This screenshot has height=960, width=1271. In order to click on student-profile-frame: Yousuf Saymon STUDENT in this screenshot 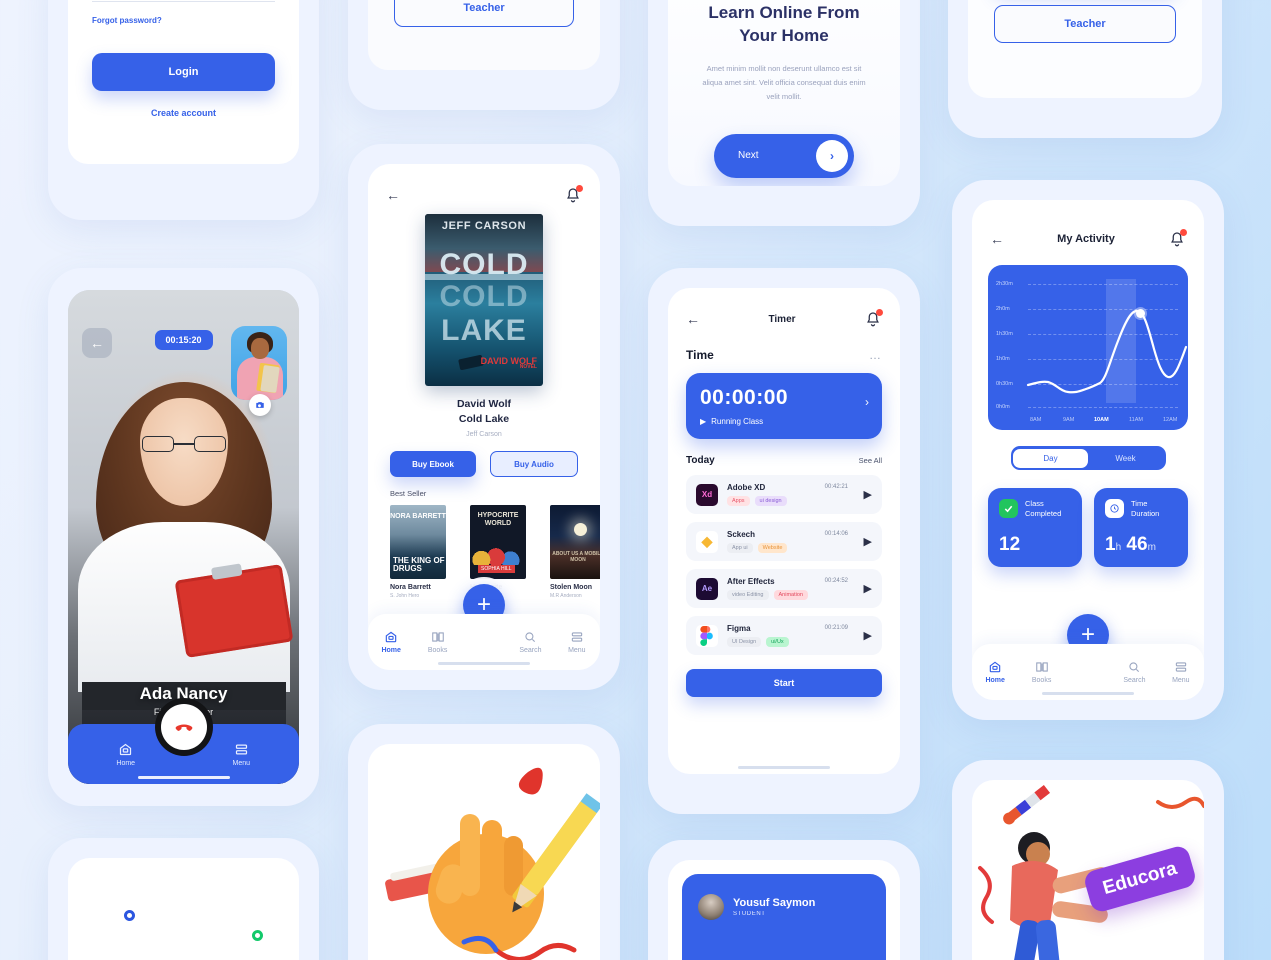, I will do `click(784, 900)`.